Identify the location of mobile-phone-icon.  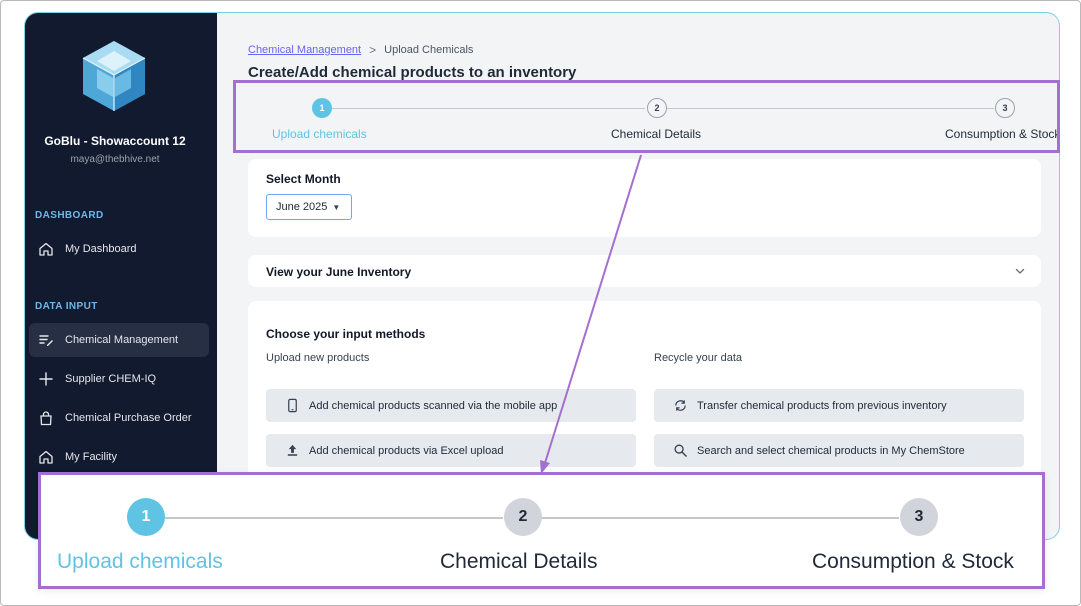
(292, 406).